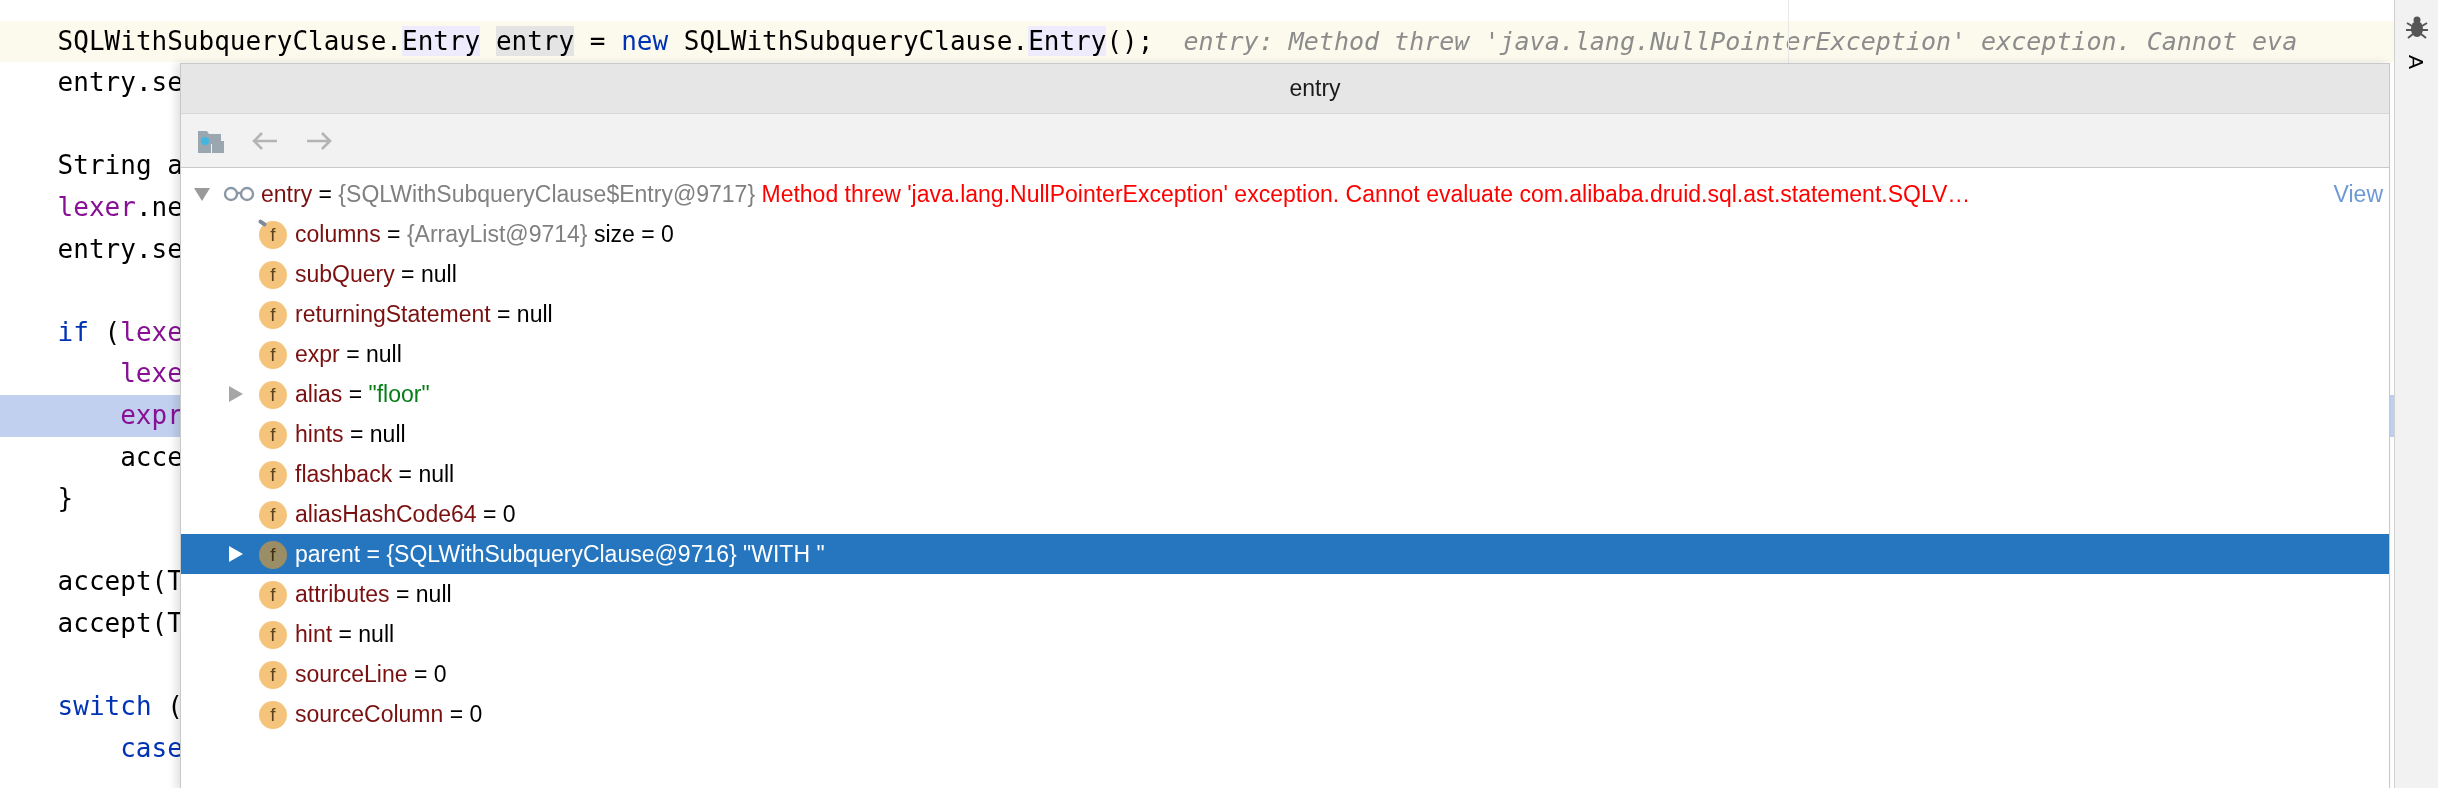 The height and width of the screenshot is (788, 2438). Describe the element at coordinates (1315, 88) in the screenshot. I see `window-title: entry` at that location.